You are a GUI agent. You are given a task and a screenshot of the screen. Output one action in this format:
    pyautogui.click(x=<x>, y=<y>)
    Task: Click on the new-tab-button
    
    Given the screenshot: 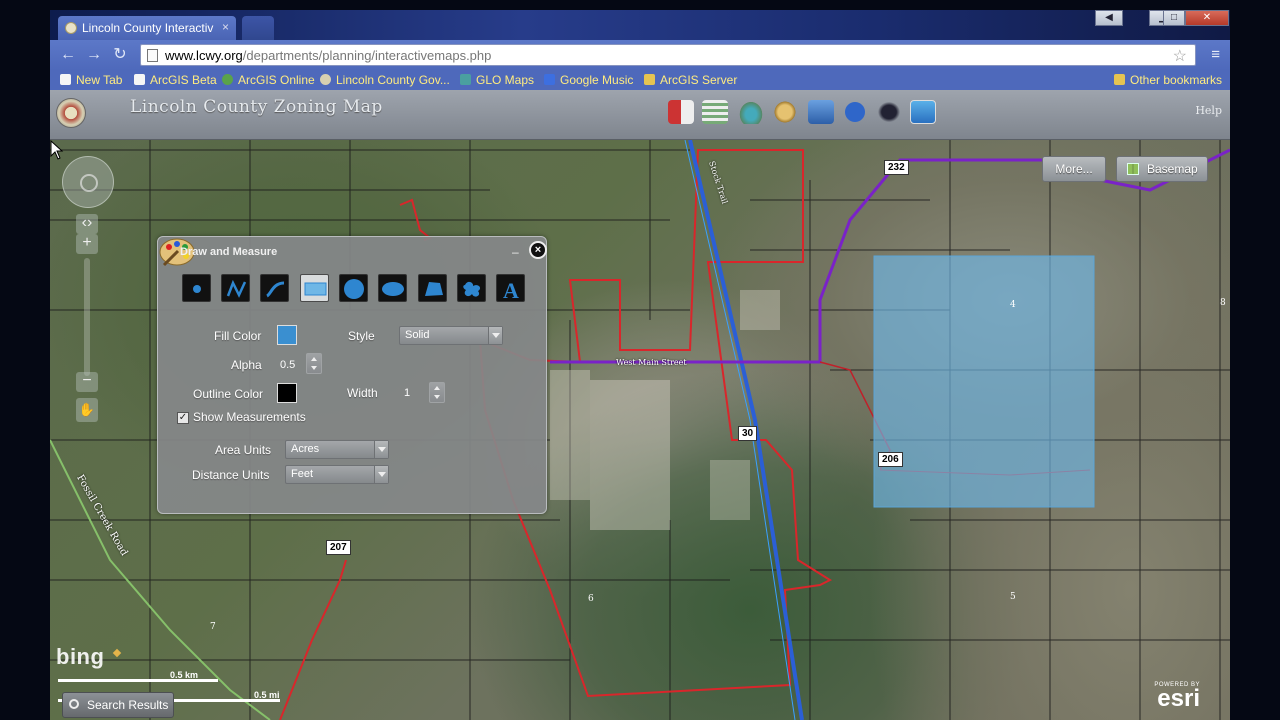 What is the action you would take?
    pyautogui.click(x=258, y=28)
    